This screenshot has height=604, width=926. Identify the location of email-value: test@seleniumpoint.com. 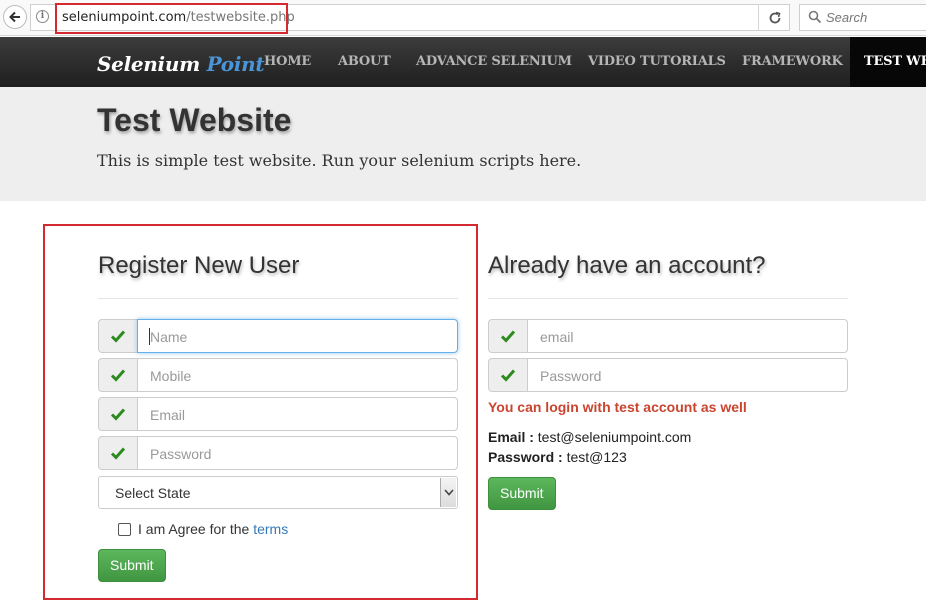
(614, 437).